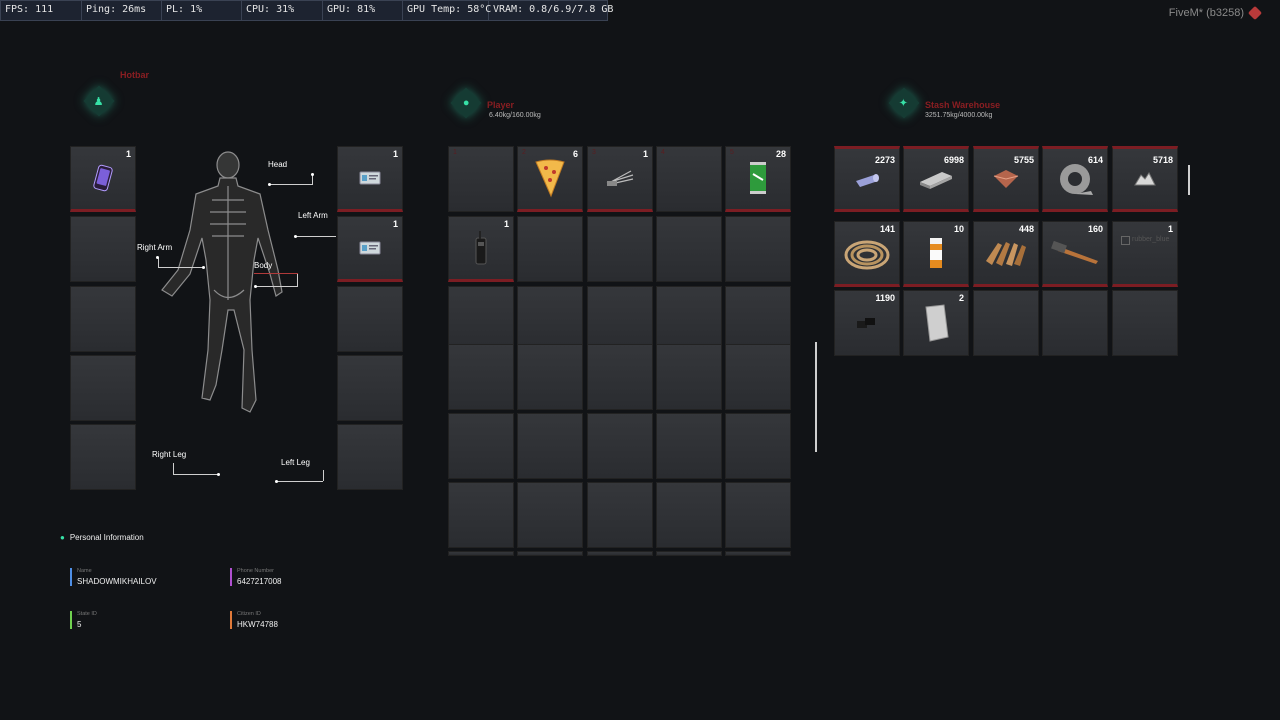  I want to click on id-card-icon, so click(370, 248).